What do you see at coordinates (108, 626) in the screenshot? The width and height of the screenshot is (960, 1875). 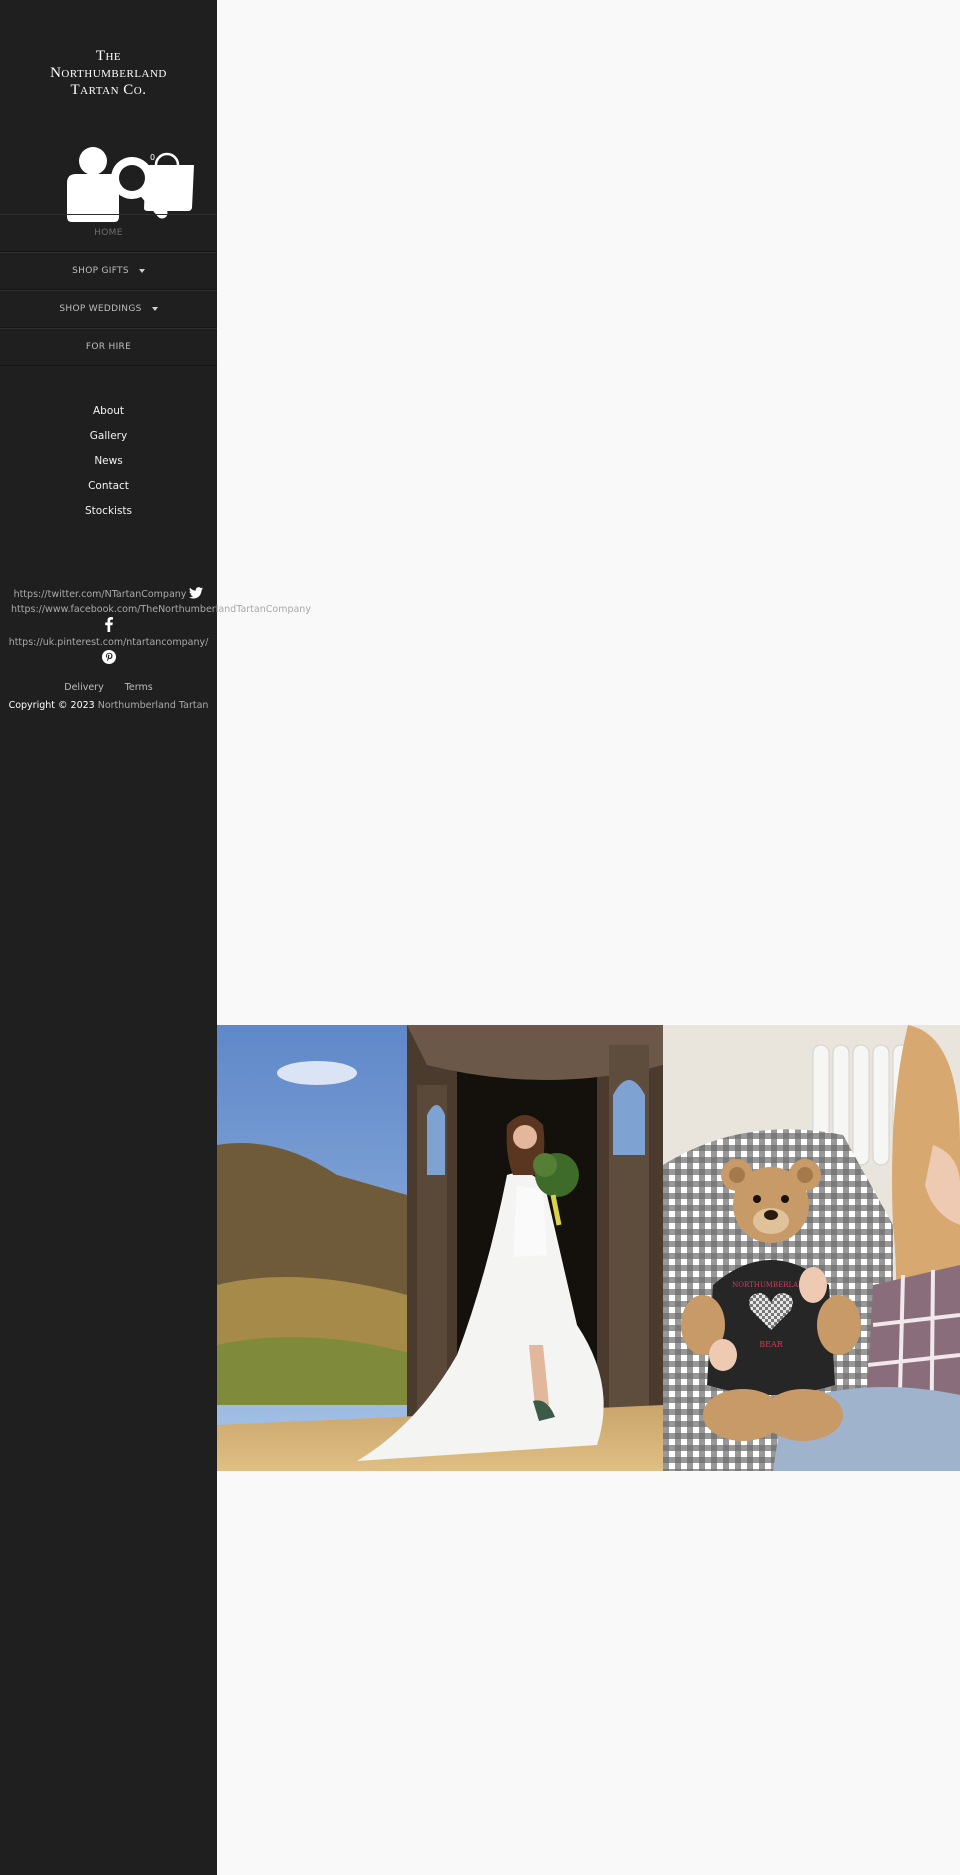 I see `facebook-icon` at bounding box center [108, 626].